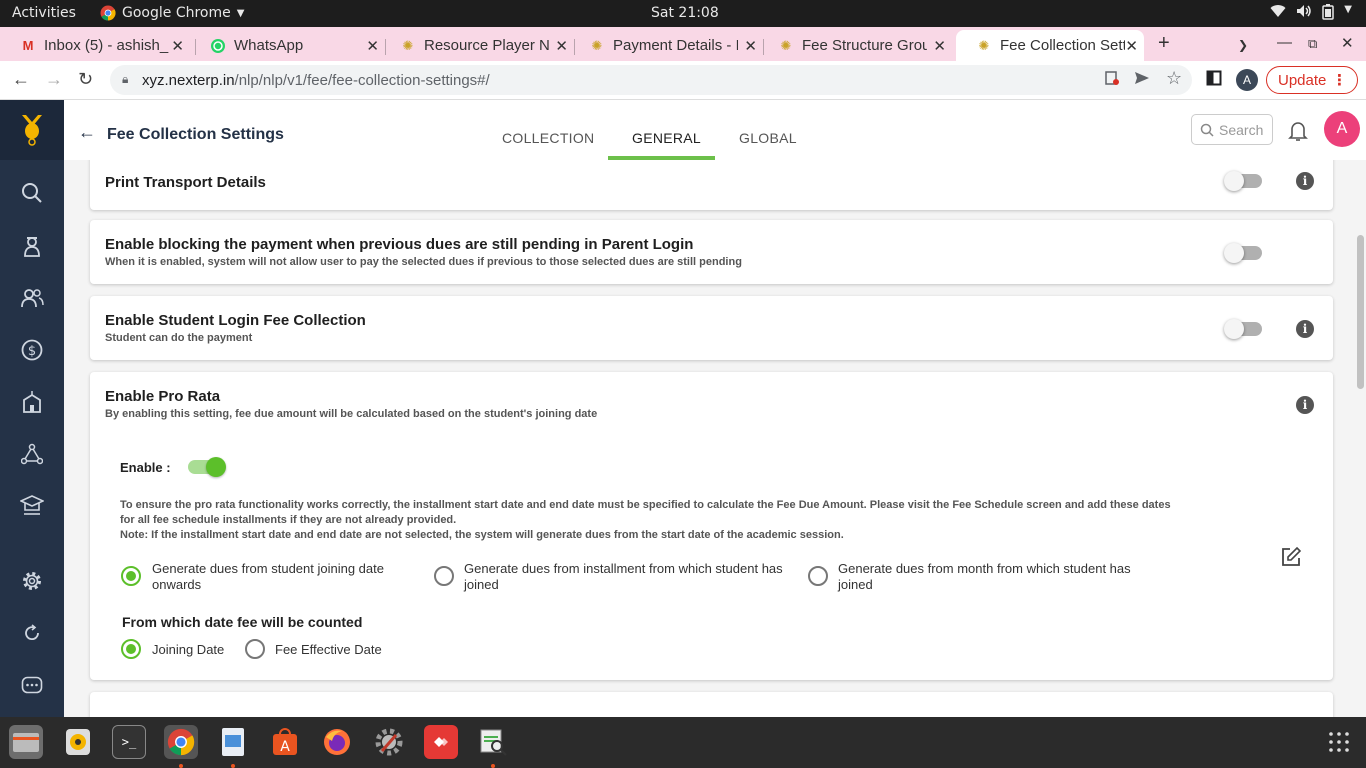 The height and width of the screenshot is (768, 1366). What do you see at coordinates (54, 79) in the screenshot?
I see `forward-arrow-icon: →` at bounding box center [54, 79].